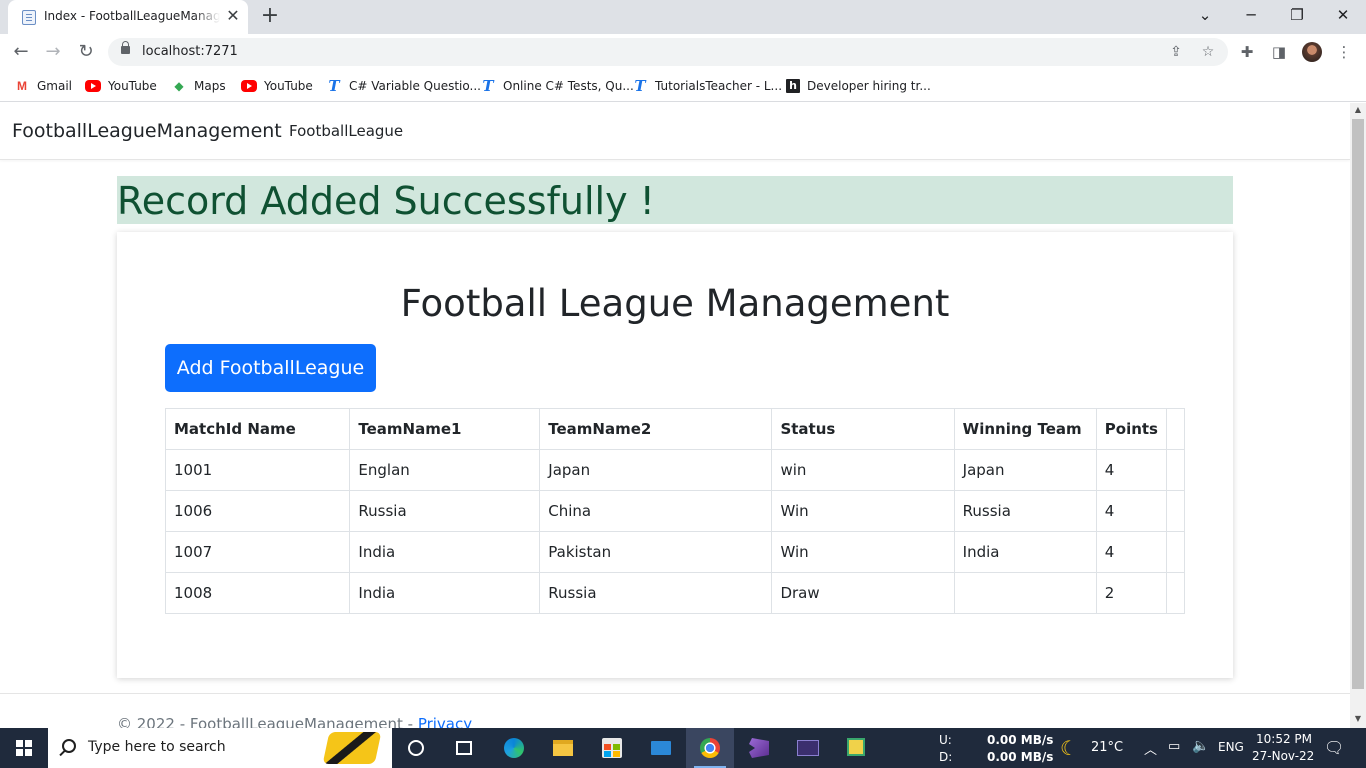 The image size is (1366, 768). Describe the element at coordinates (24, 748) in the screenshot. I see `start-button` at that location.